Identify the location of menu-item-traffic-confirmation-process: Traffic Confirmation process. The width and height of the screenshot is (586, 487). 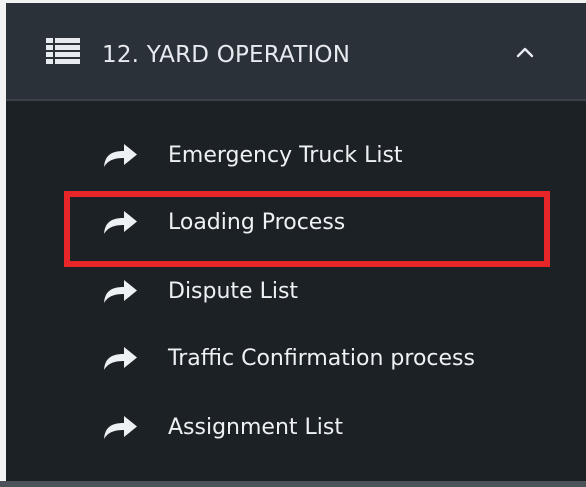
(327, 359).